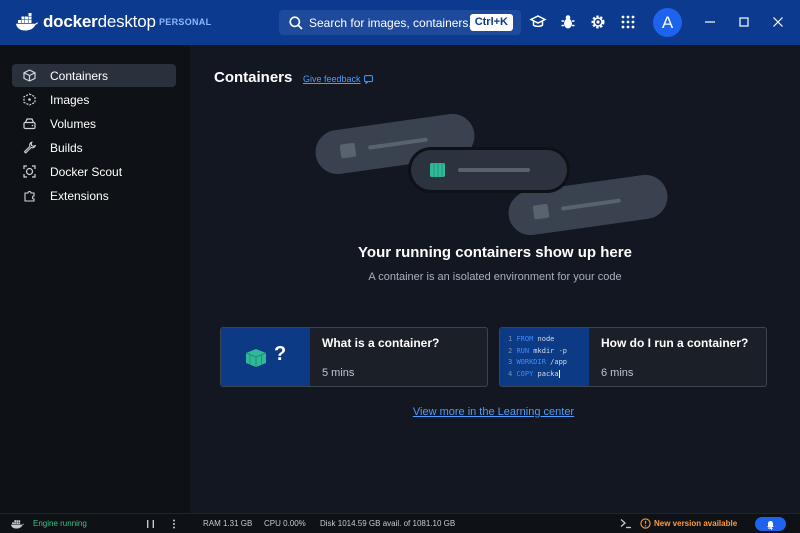 This screenshot has height=533, width=800. I want to click on sidebar-item-label: Volumes, so click(73, 123).